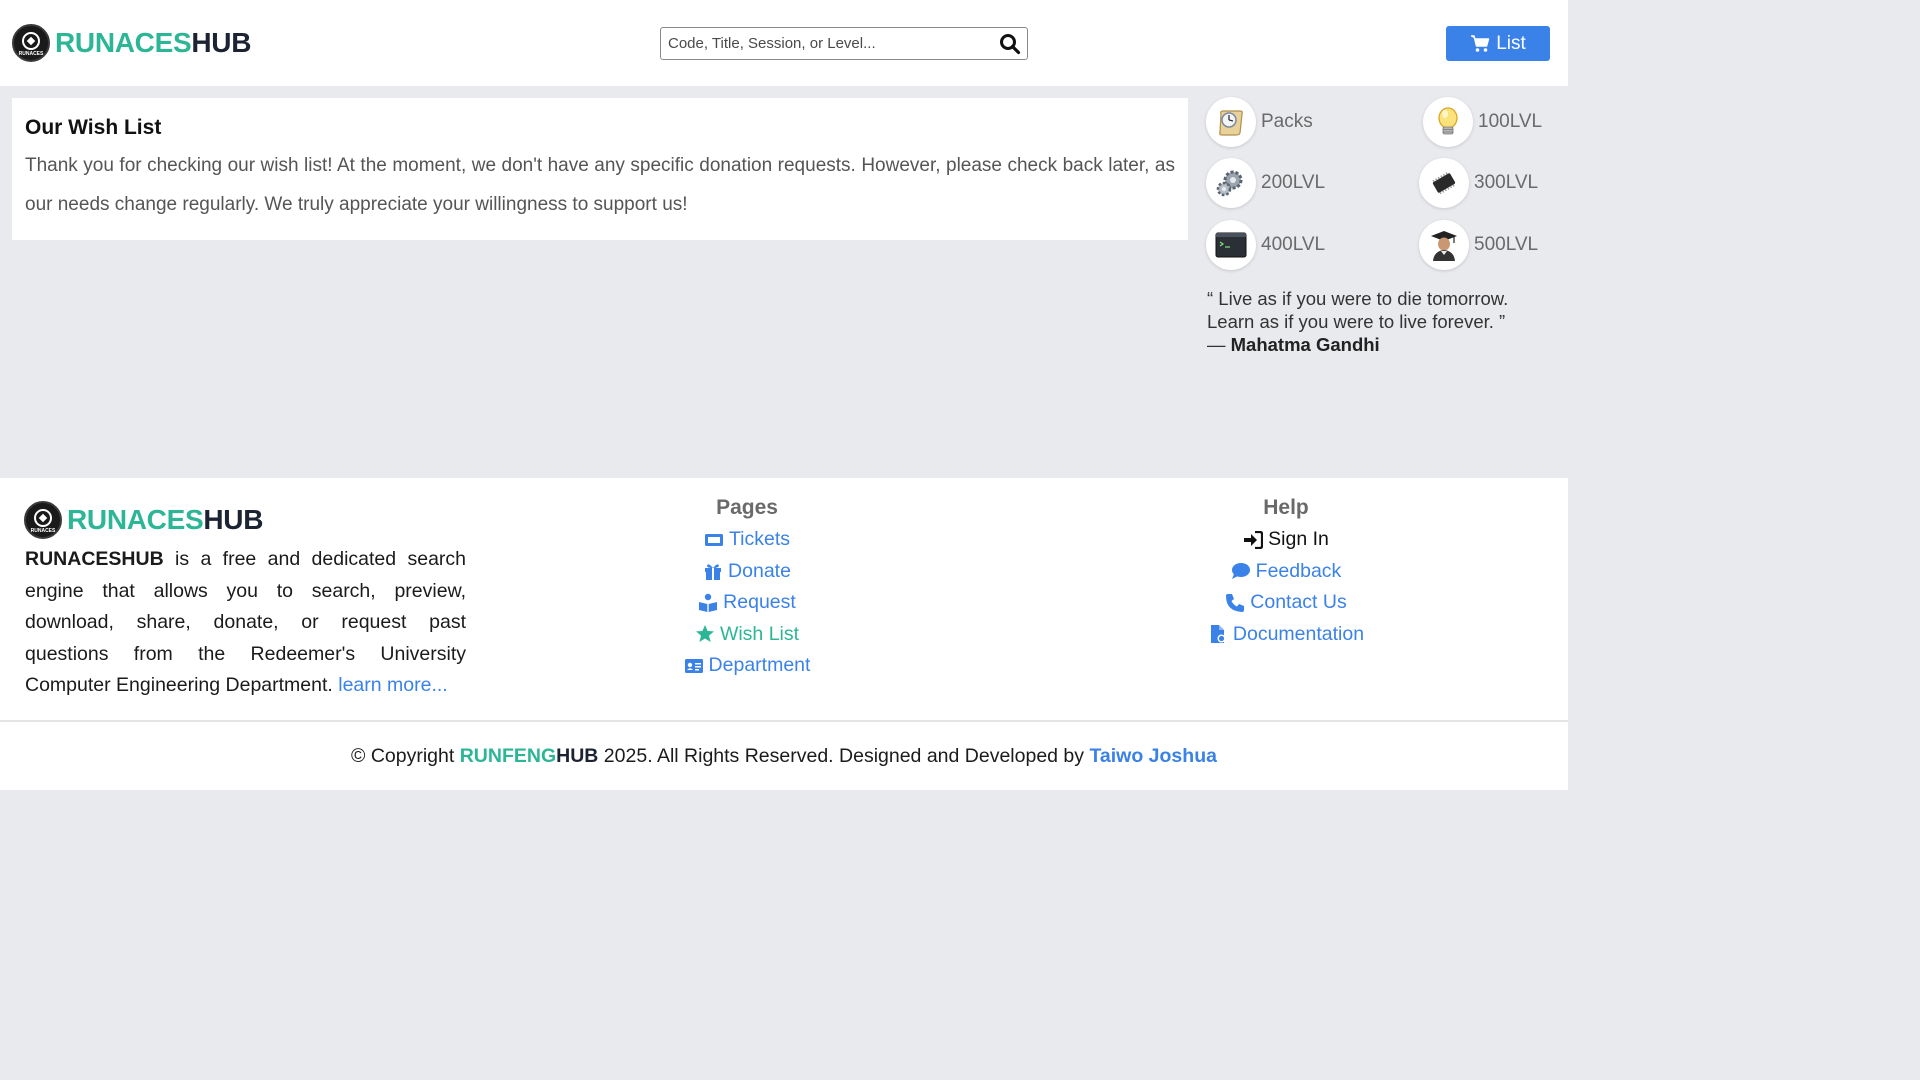 The image size is (1920, 1080). Describe the element at coordinates (1448, 122) in the screenshot. I see `lightbulb-icon` at that location.